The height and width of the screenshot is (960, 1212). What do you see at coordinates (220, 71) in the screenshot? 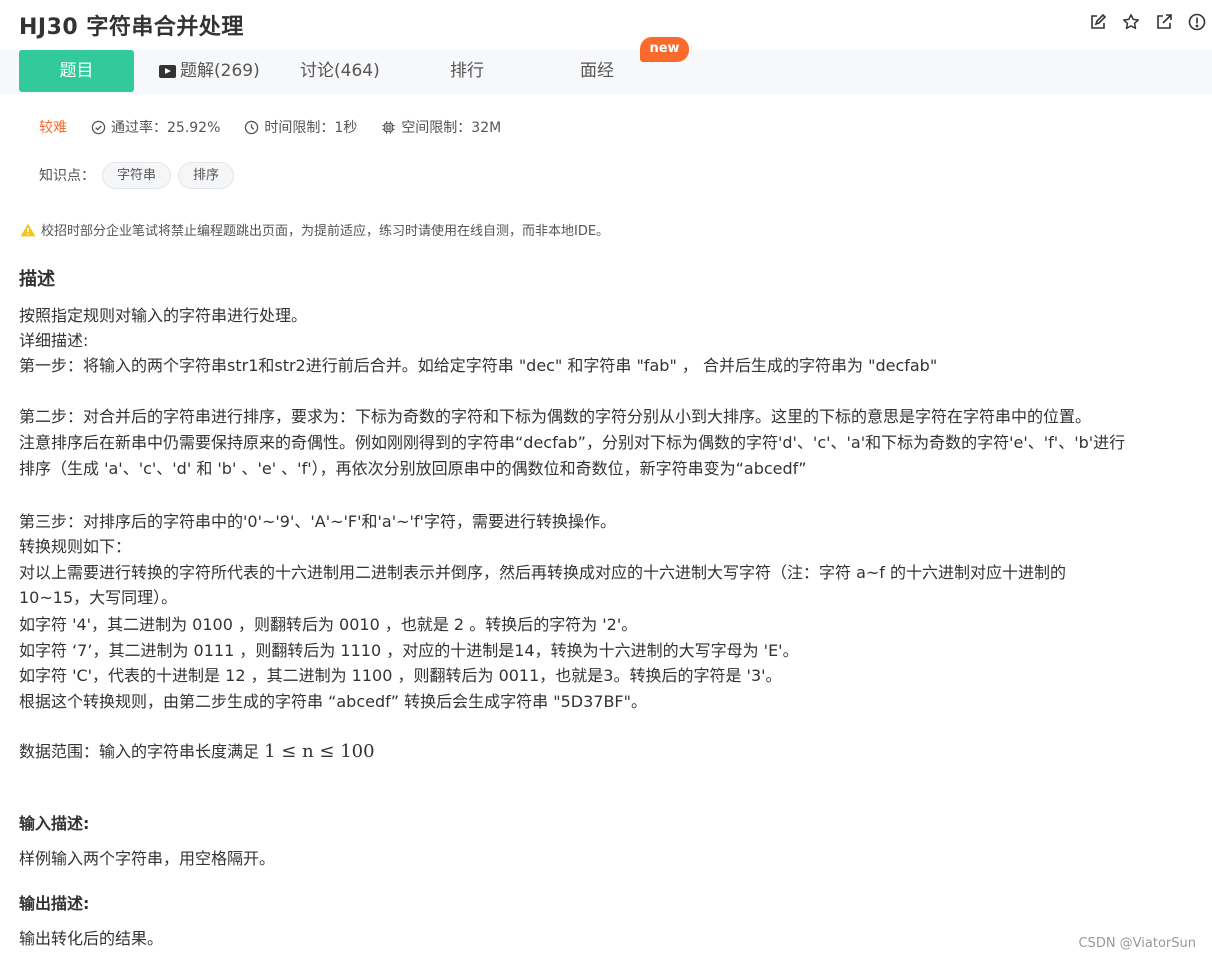
I see `tab-solutions-label: 题解(269)` at bounding box center [220, 71].